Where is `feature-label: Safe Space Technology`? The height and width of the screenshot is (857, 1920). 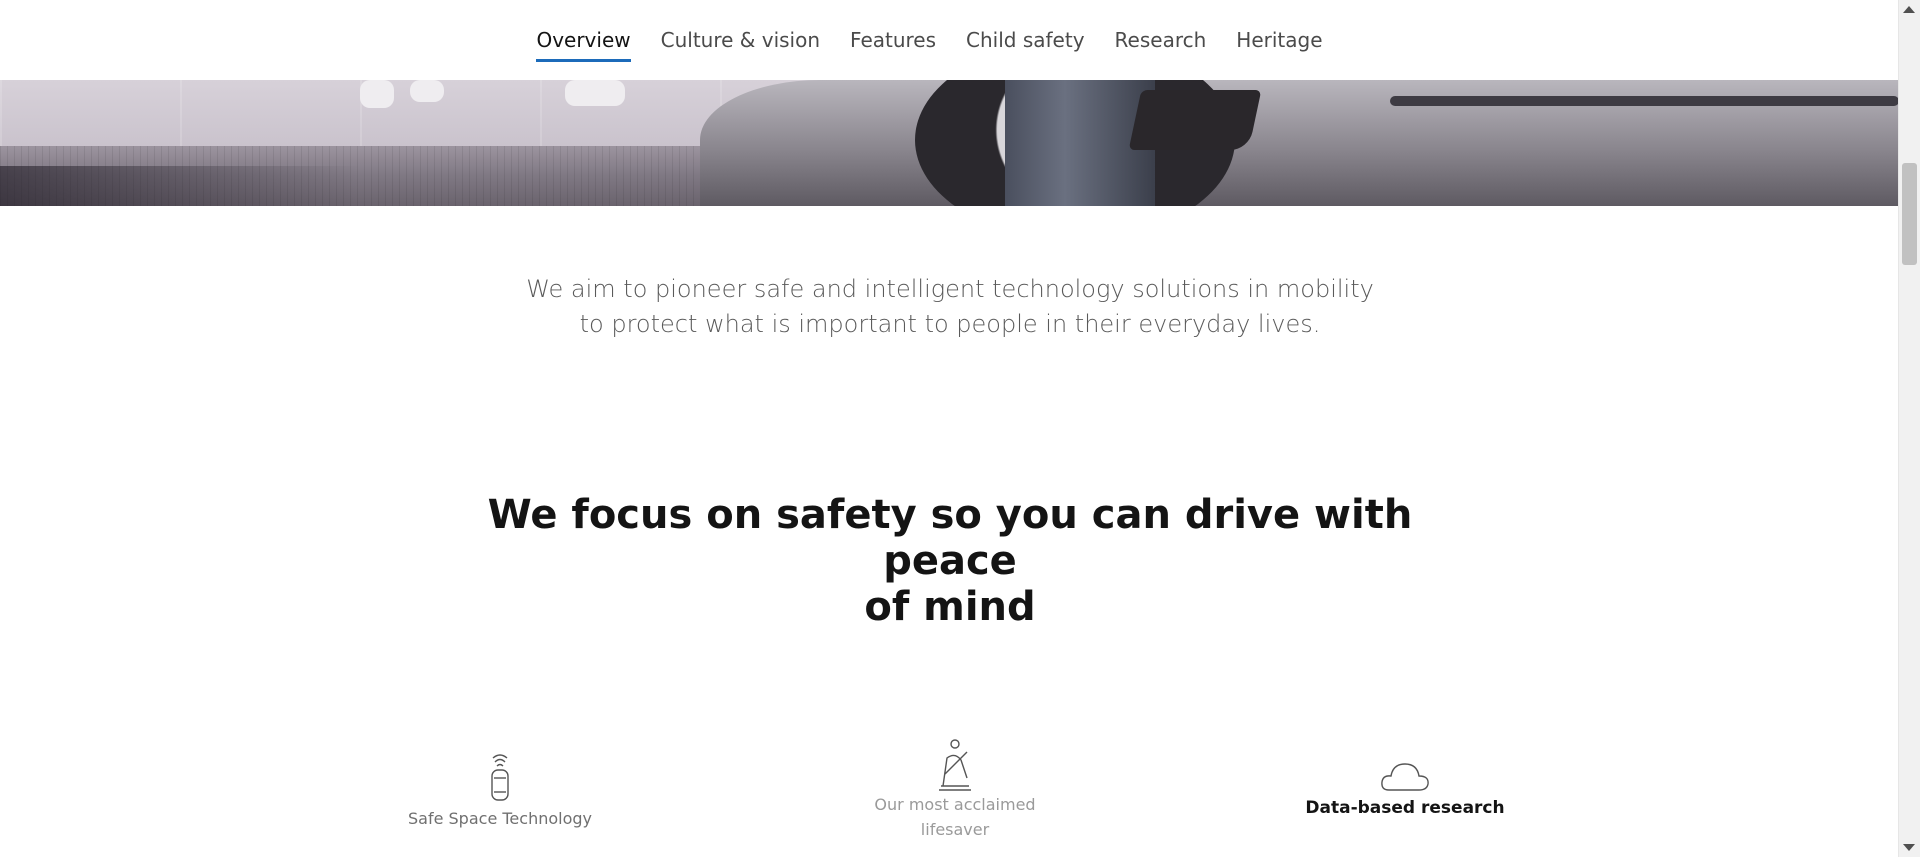 feature-label: Safe Space Technology is located at coordinates (500, 818).